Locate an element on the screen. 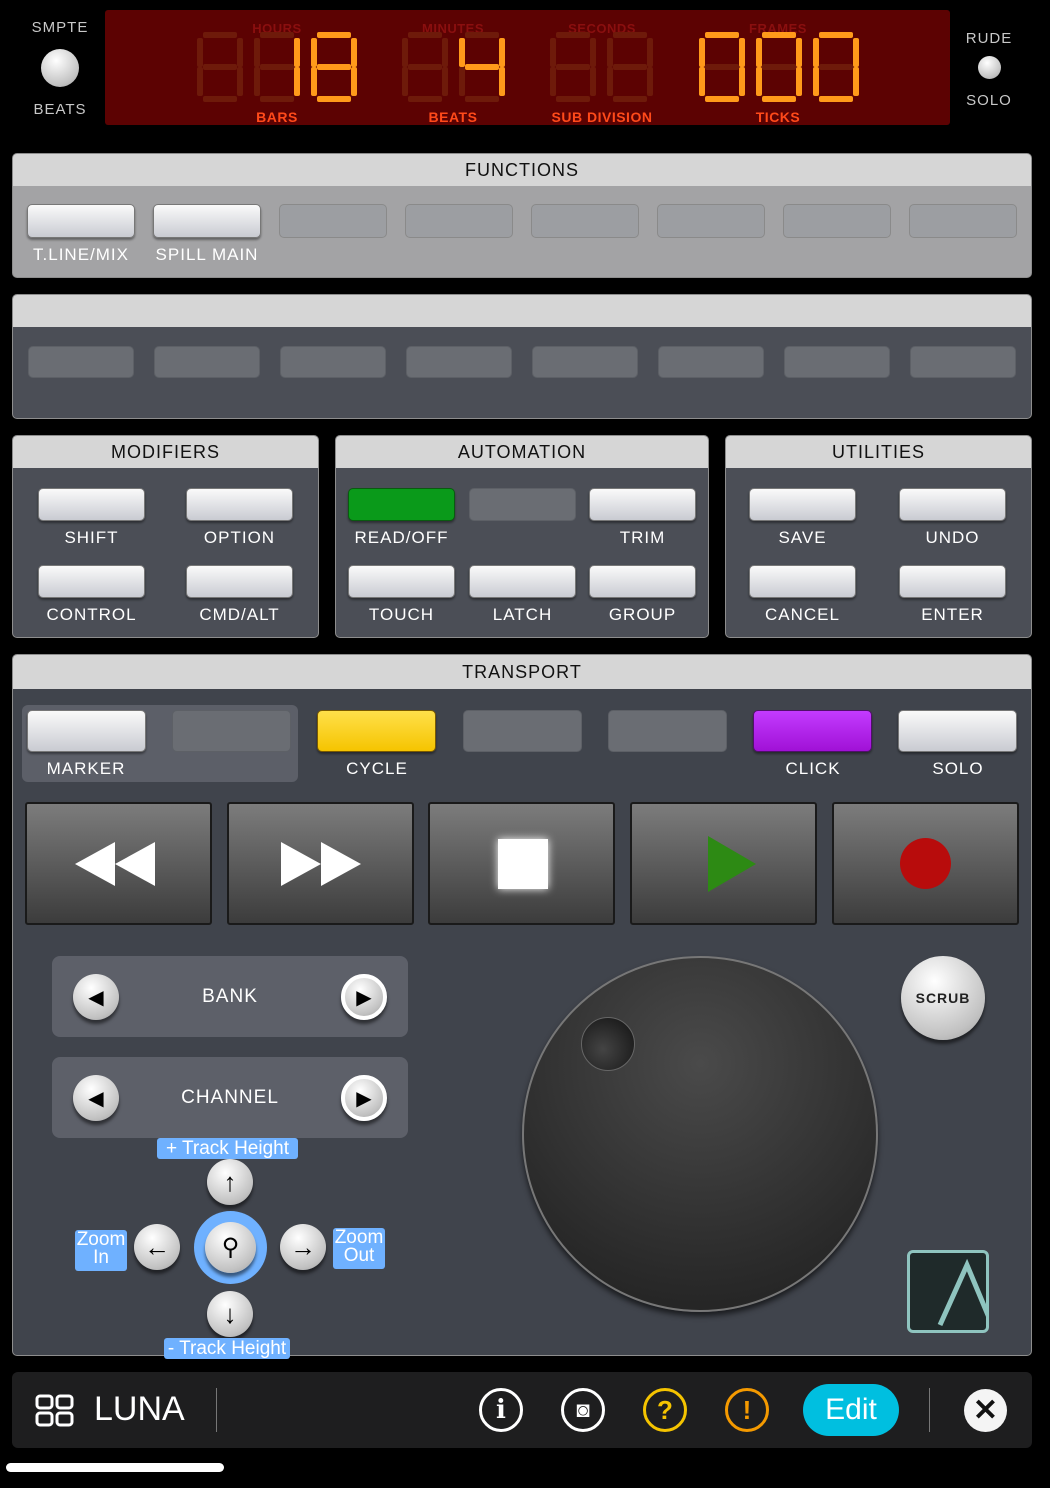  arrow-down-icon: ↓ is located at coordinates (230, 1313).